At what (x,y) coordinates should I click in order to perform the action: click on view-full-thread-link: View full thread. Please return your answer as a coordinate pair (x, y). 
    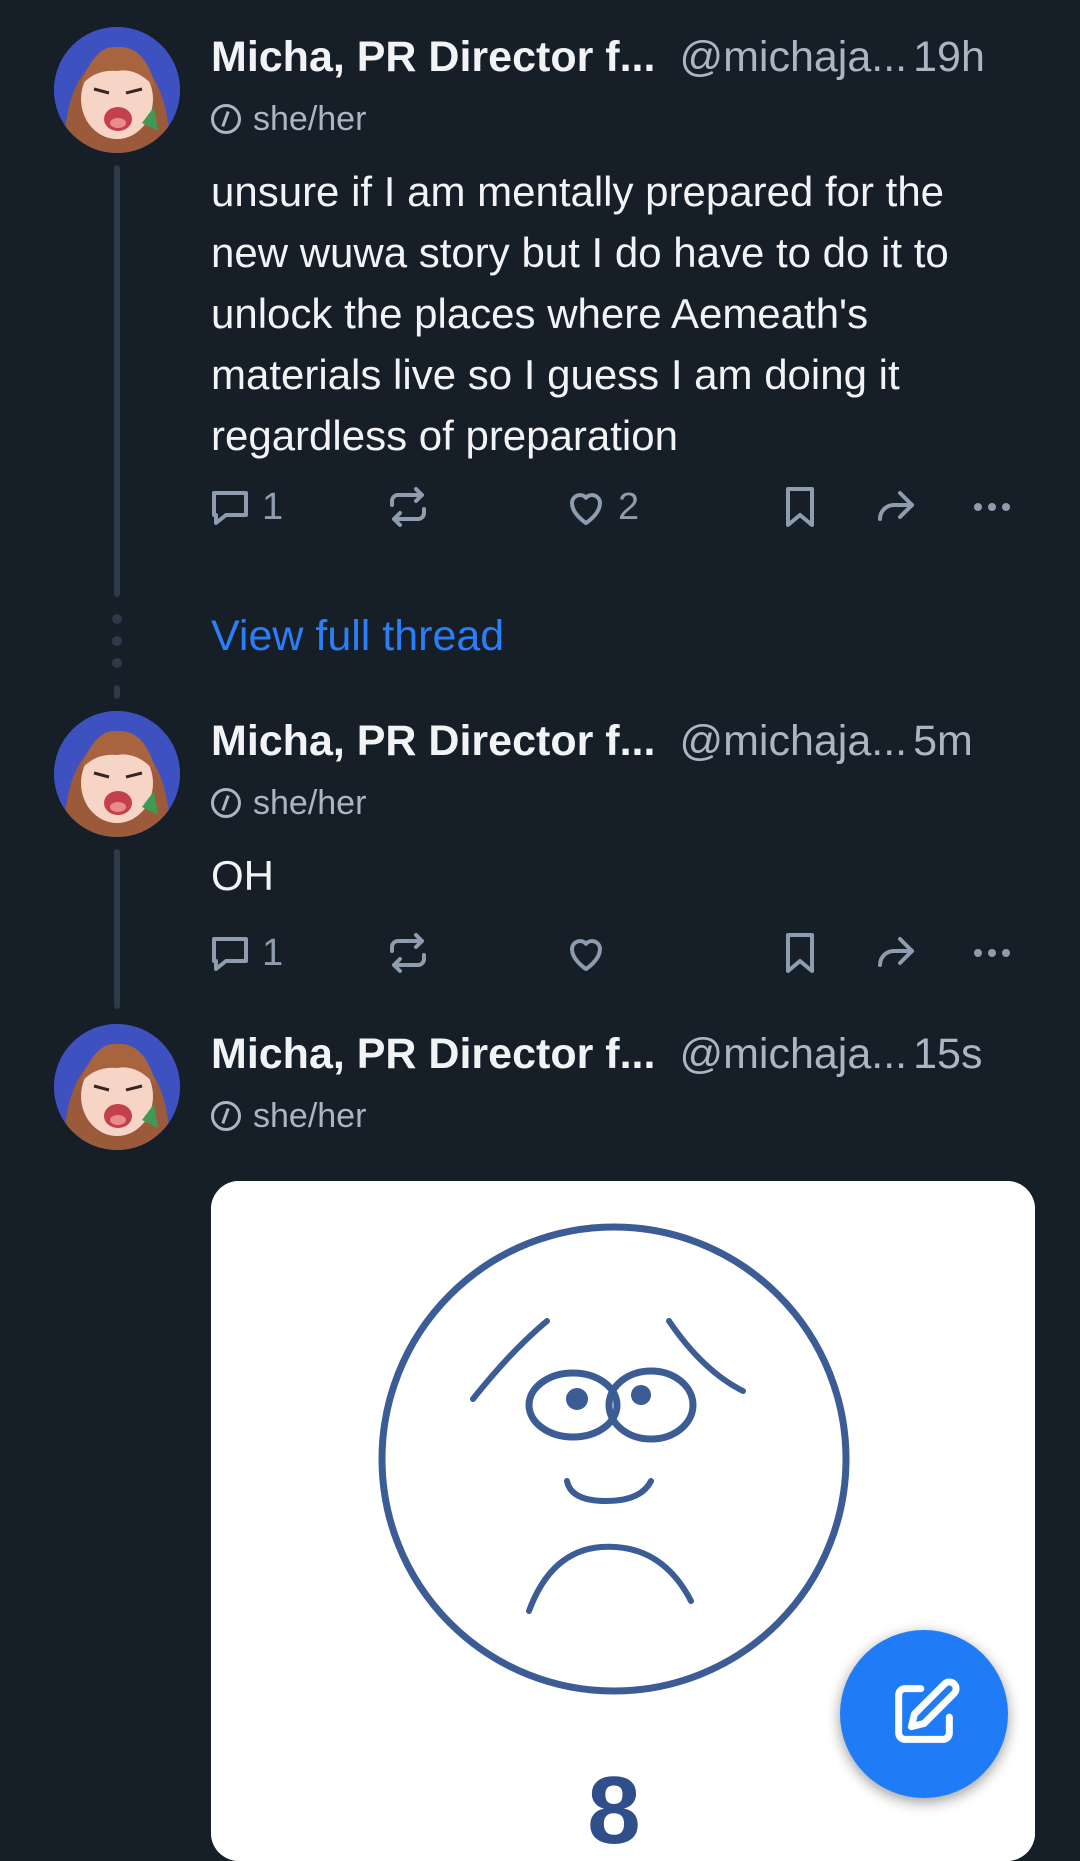
    Looking at the image, I should click on (357, 636).